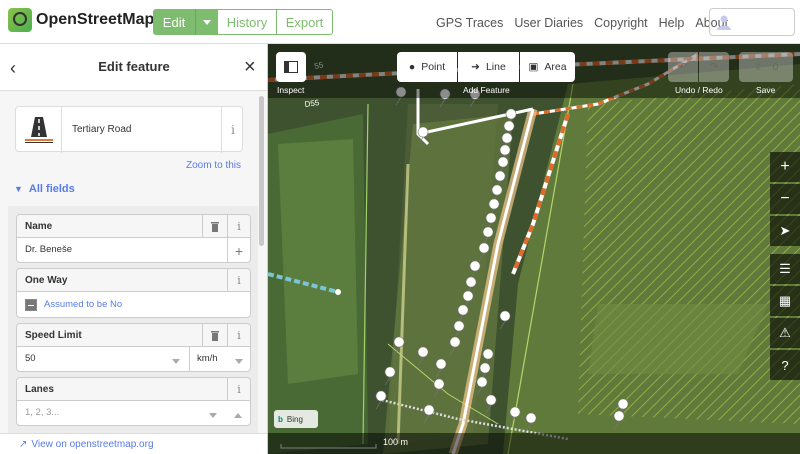  Describe the element at coordinates (83, 304) in the screenshot. I see `oneway-value: Assumed to be No` at that location.